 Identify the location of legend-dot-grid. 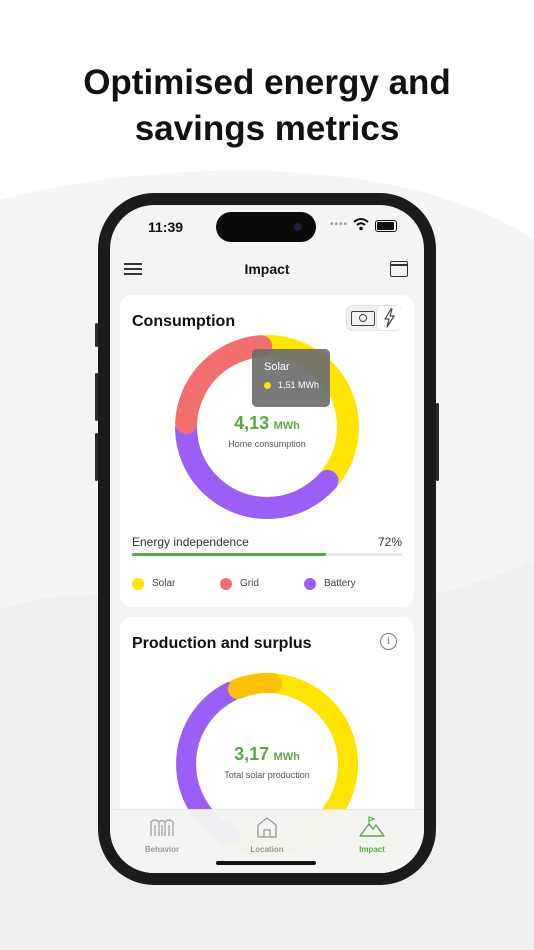
(226, 584).